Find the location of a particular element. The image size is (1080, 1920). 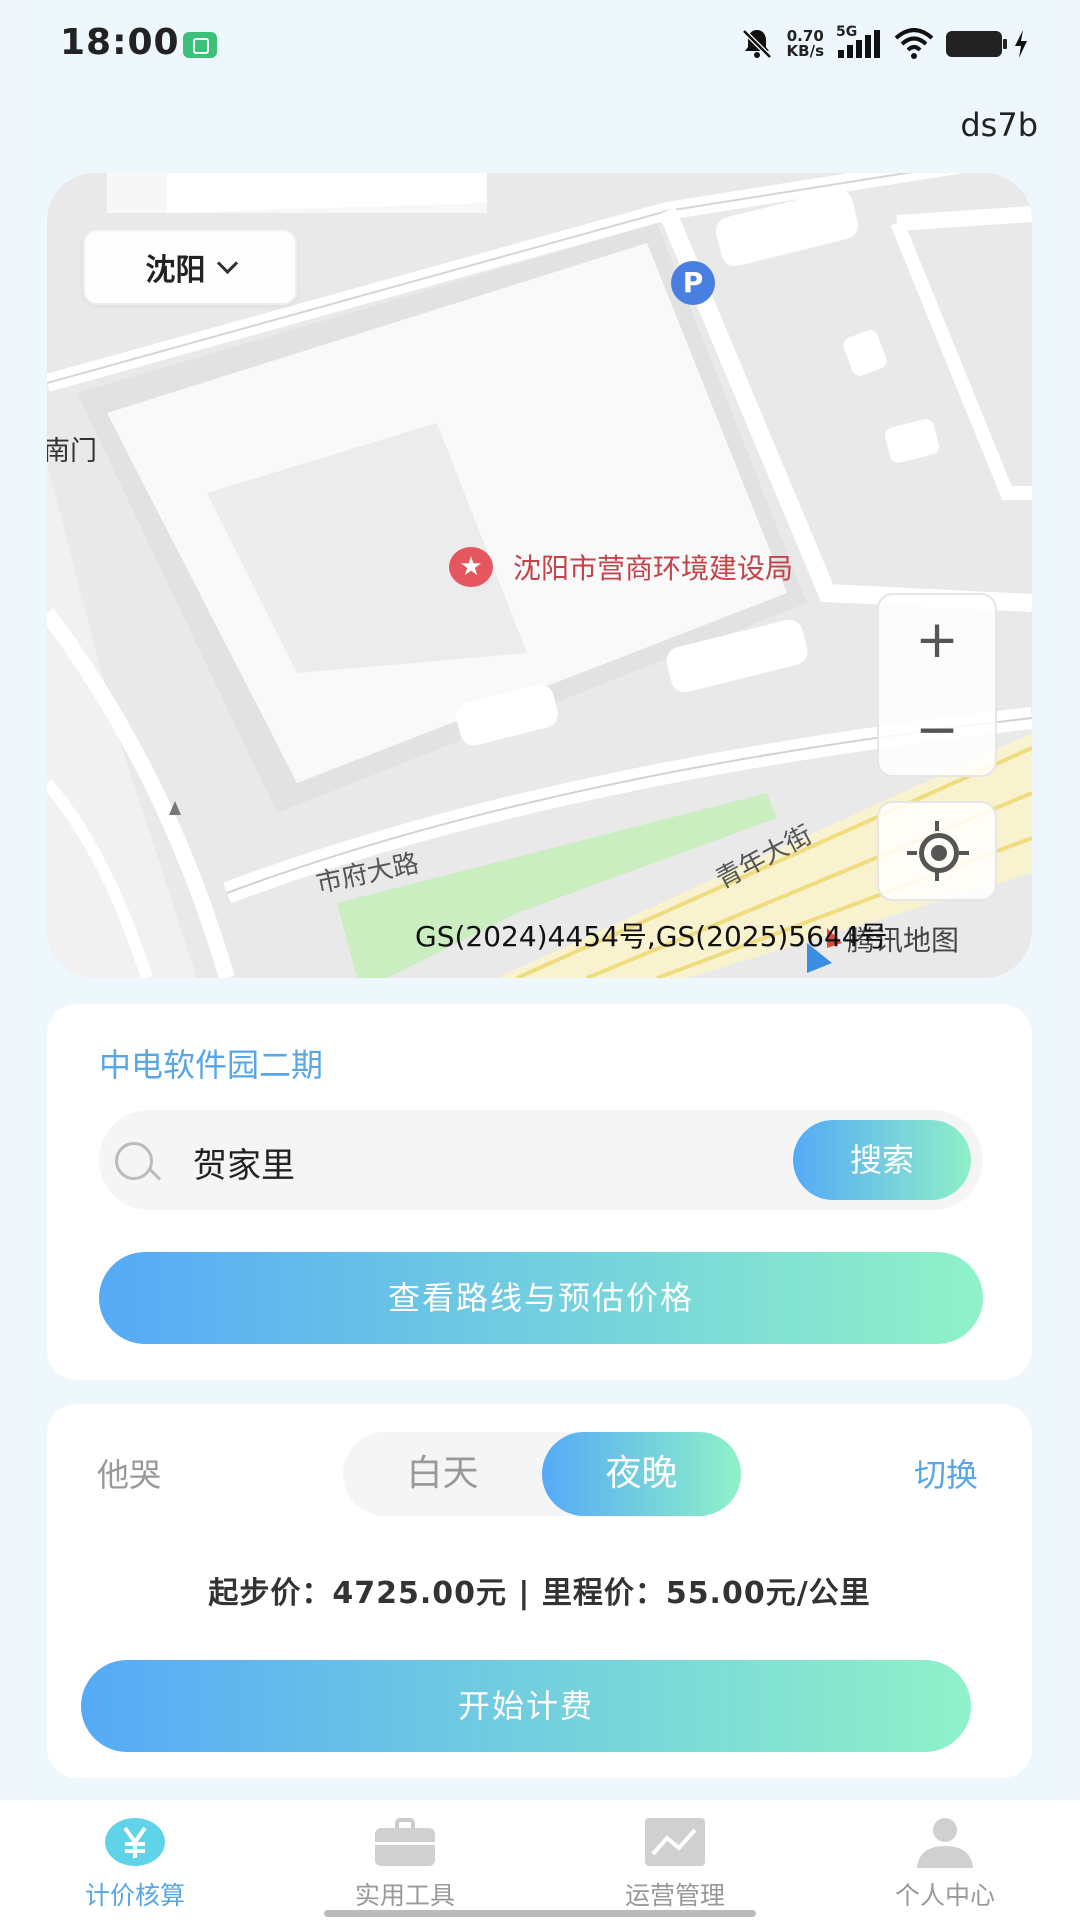

view-route-button: 查看路线与预估价格 is located at coordinates (541, 1298).